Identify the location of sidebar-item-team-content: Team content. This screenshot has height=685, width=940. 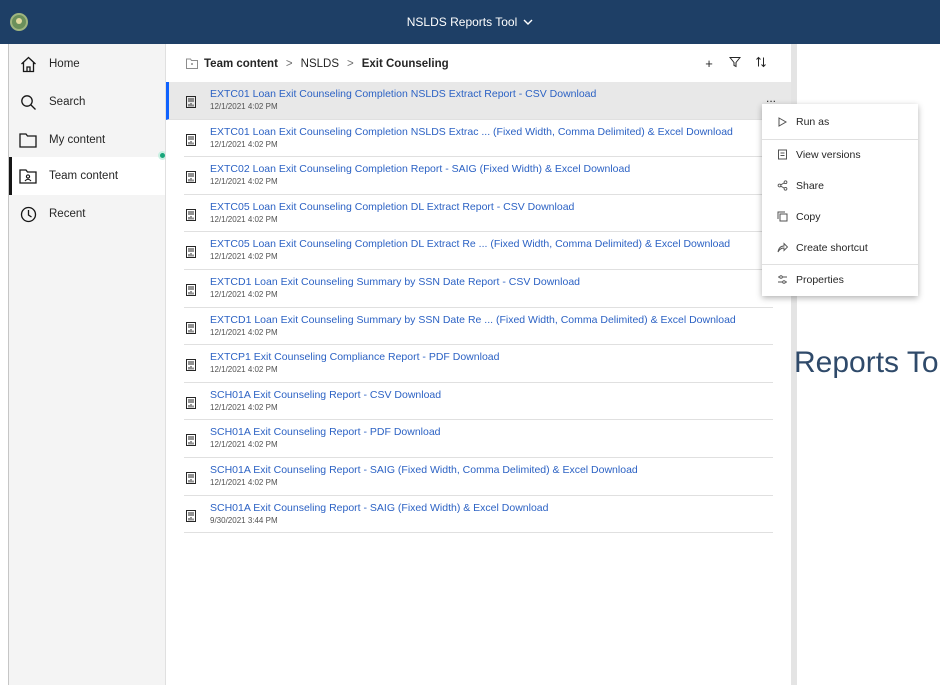
(87, 176).